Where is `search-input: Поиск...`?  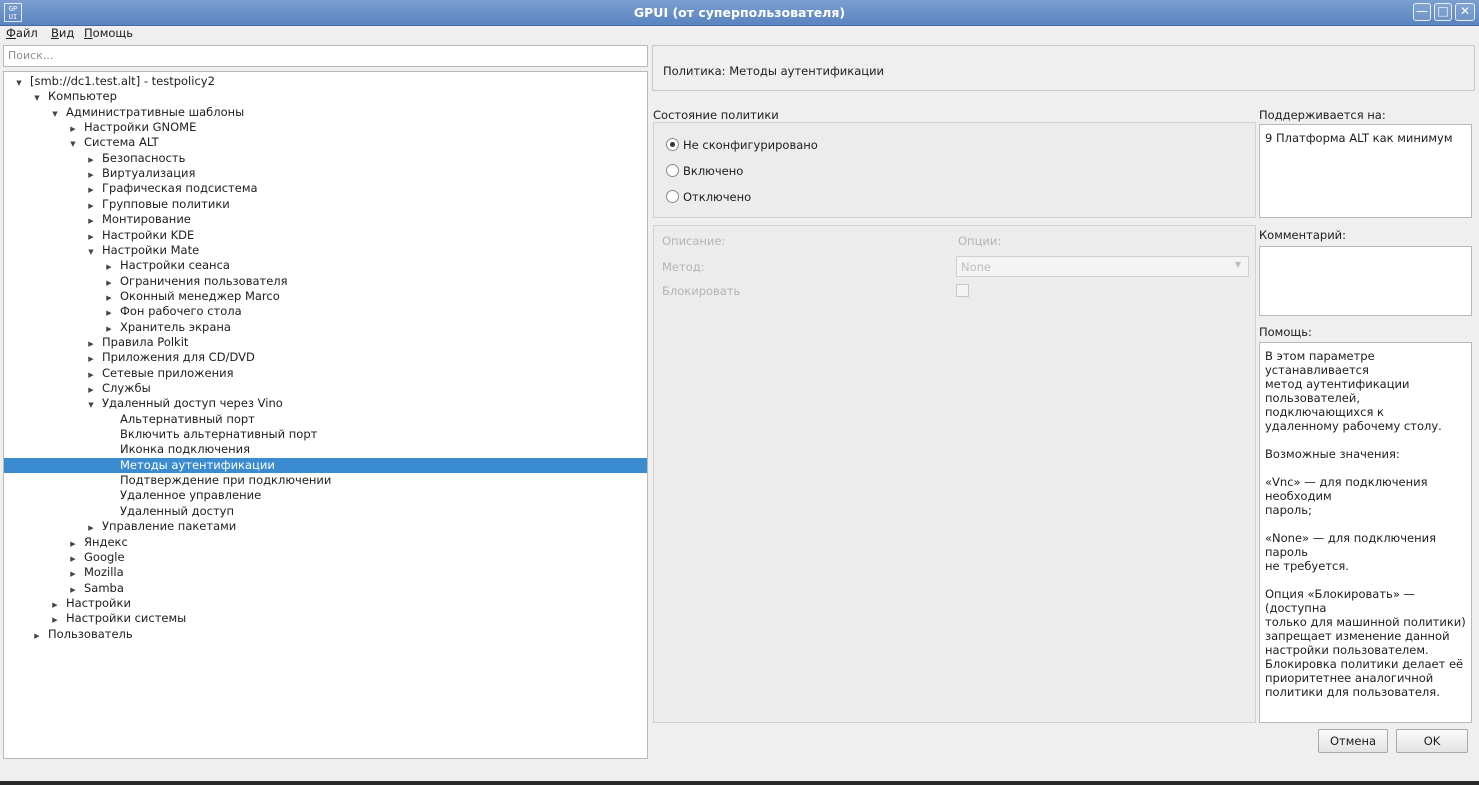
search-input: Поиск... is located at coordinates (325, 56).